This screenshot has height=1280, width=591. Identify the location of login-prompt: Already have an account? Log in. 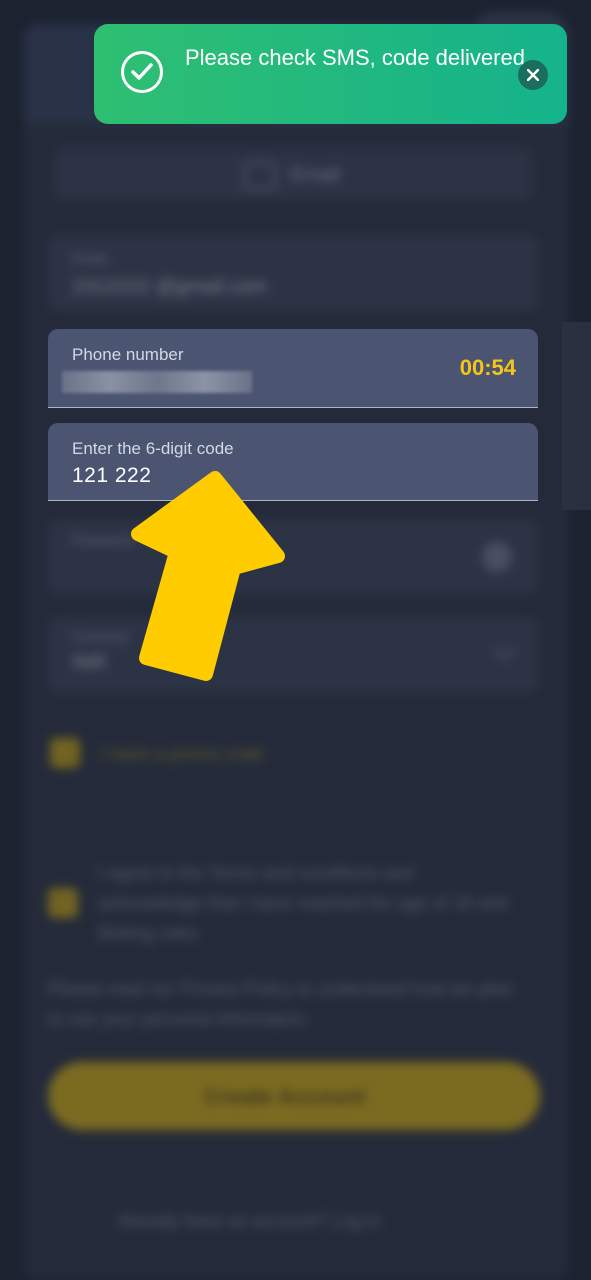
(249, 1221).